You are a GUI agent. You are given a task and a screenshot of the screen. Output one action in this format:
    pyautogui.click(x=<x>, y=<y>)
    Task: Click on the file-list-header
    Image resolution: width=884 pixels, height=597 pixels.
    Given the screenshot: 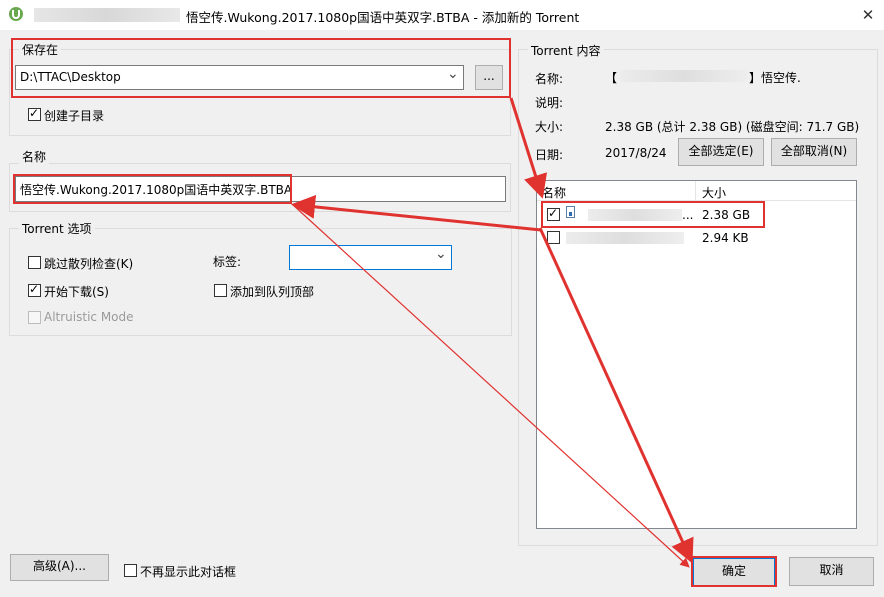 What is the action you would take?
    pyautogui.click(x=696, y=191)
    